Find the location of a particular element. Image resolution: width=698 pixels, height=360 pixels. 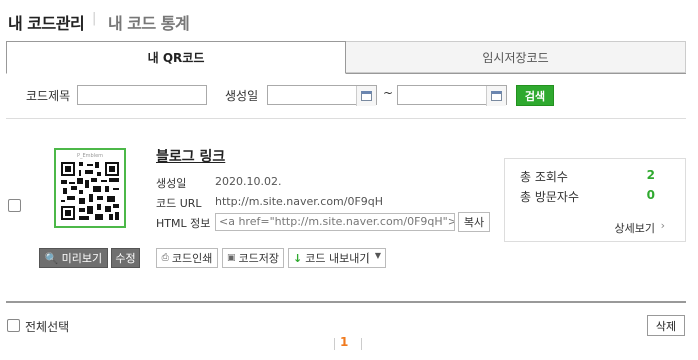

tab-temp-saved: 임시저장코드 is located at coordinates (516, 57).